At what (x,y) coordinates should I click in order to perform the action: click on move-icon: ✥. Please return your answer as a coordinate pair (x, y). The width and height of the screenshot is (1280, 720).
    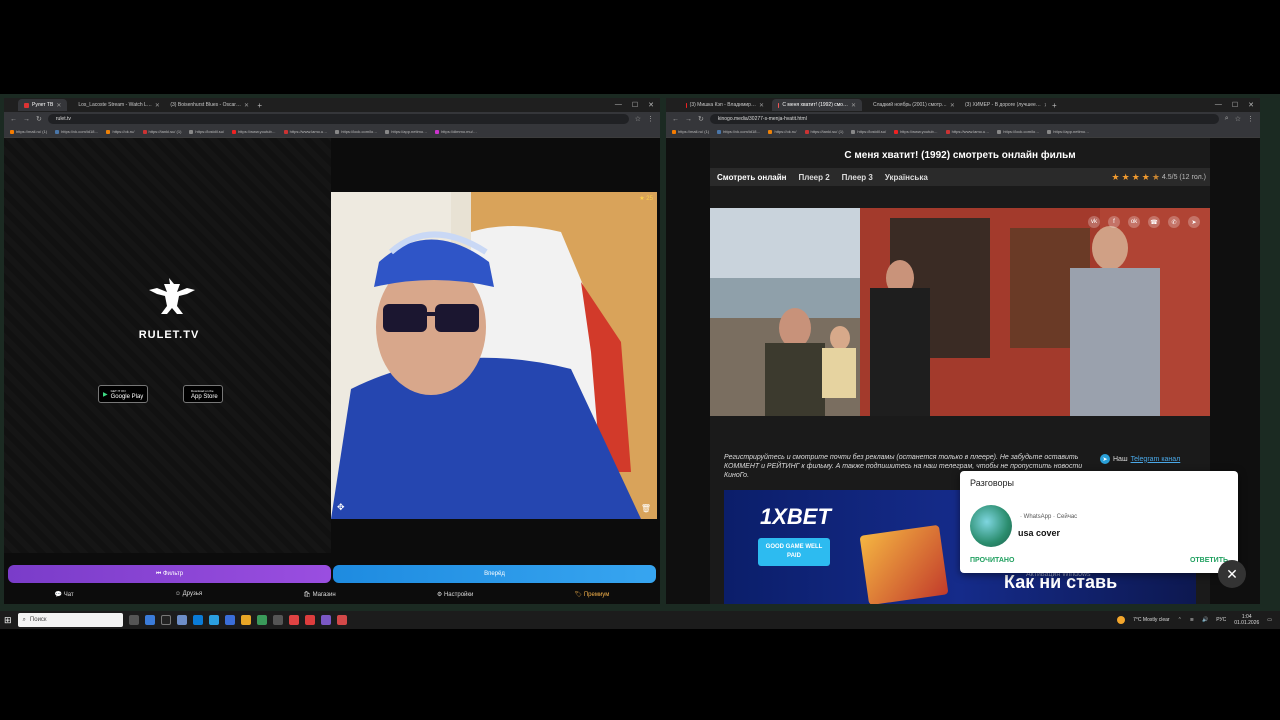
    Looking at the image, I should click on (341, 507).